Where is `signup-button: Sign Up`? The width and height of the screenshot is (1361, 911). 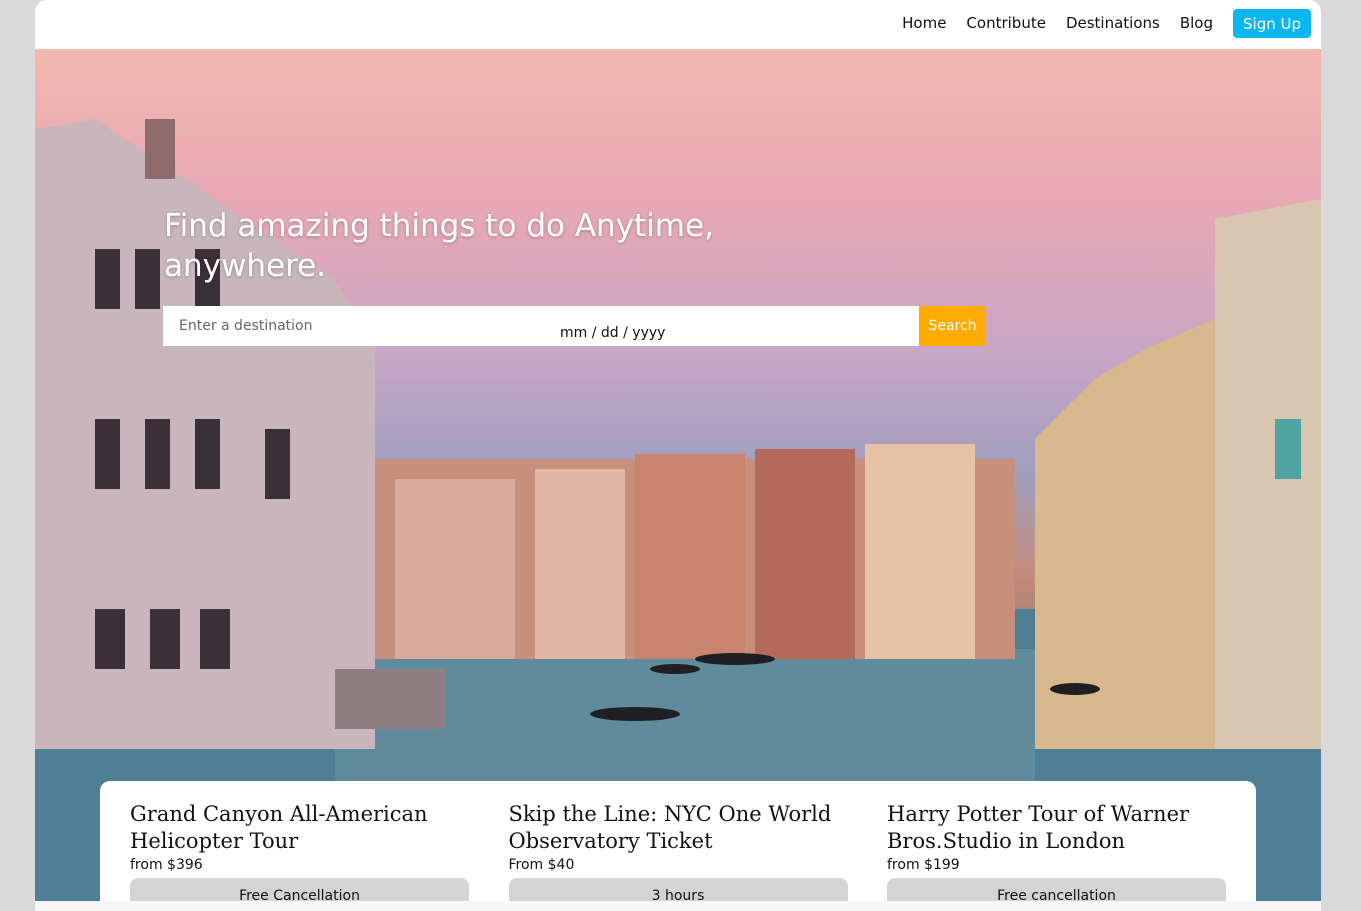
signup-button: Sign Up is located at coordinates (1272, 23).